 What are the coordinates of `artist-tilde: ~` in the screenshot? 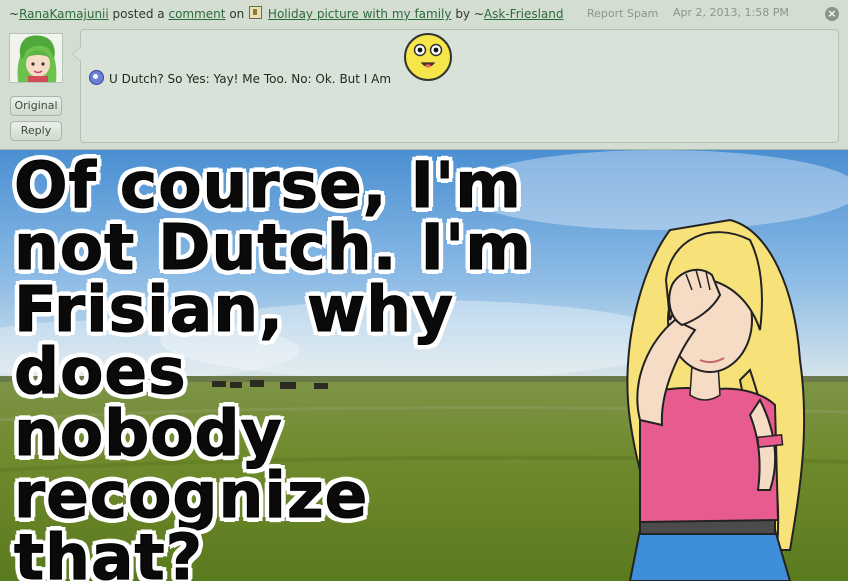 It's located at (478, 14).